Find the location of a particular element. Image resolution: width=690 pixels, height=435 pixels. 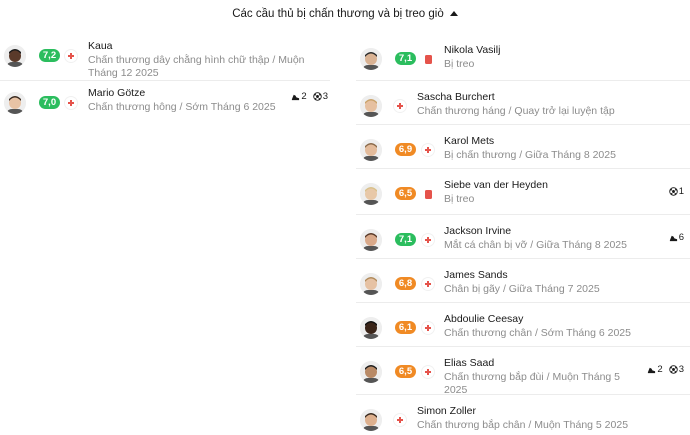

player-name: Karol Mets is located at coordinates (564, 141).